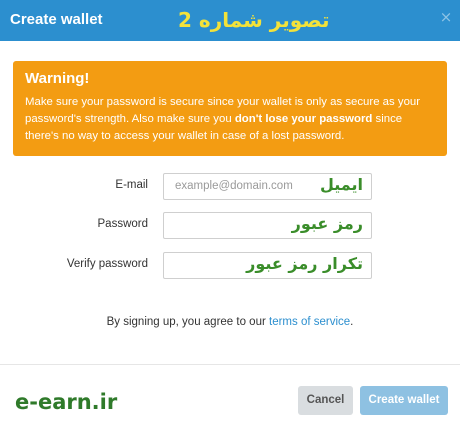 This screenshot has width=460, height=425. What do you see at coordinates (57, 78) in the screenshot?
I see `warning-title: Warning!` at bounding box center [57, 78].